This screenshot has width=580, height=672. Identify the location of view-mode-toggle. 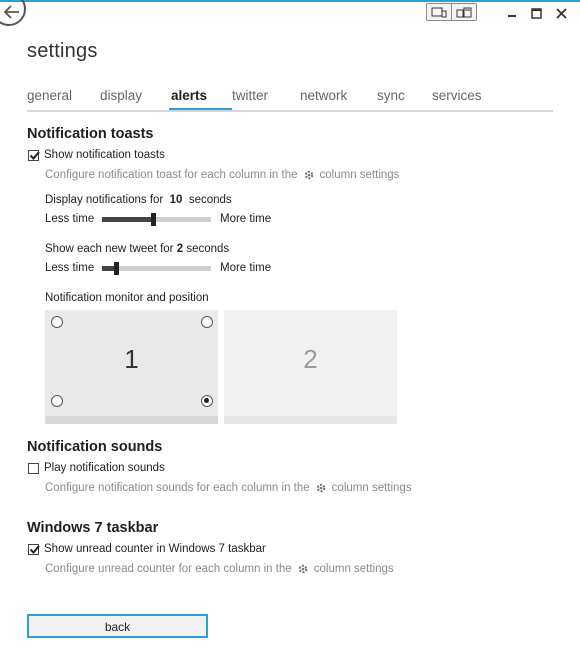
(451, 12).